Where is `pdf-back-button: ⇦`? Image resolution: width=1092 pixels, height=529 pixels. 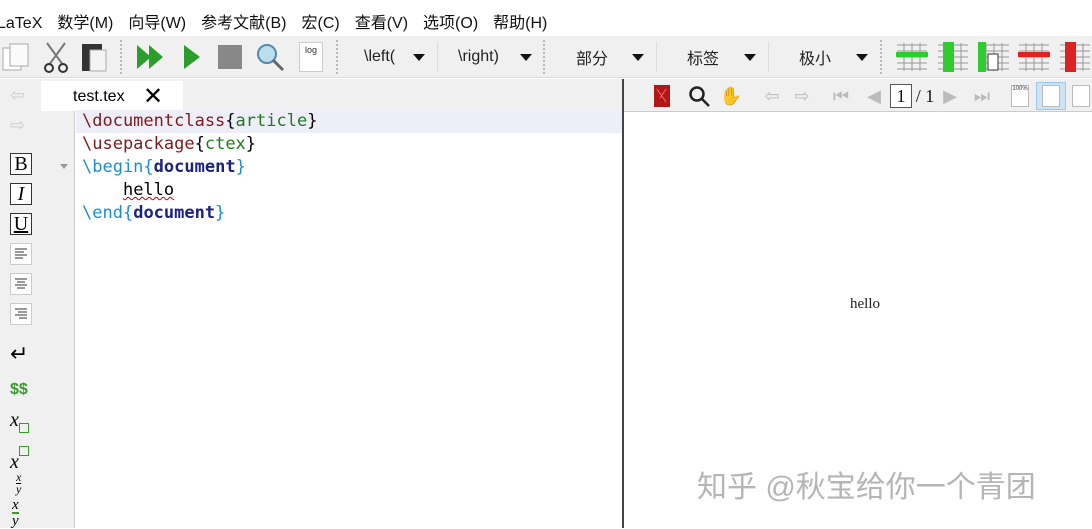
pdf-back-button: ⇦ is located at coordinates (772, 96).